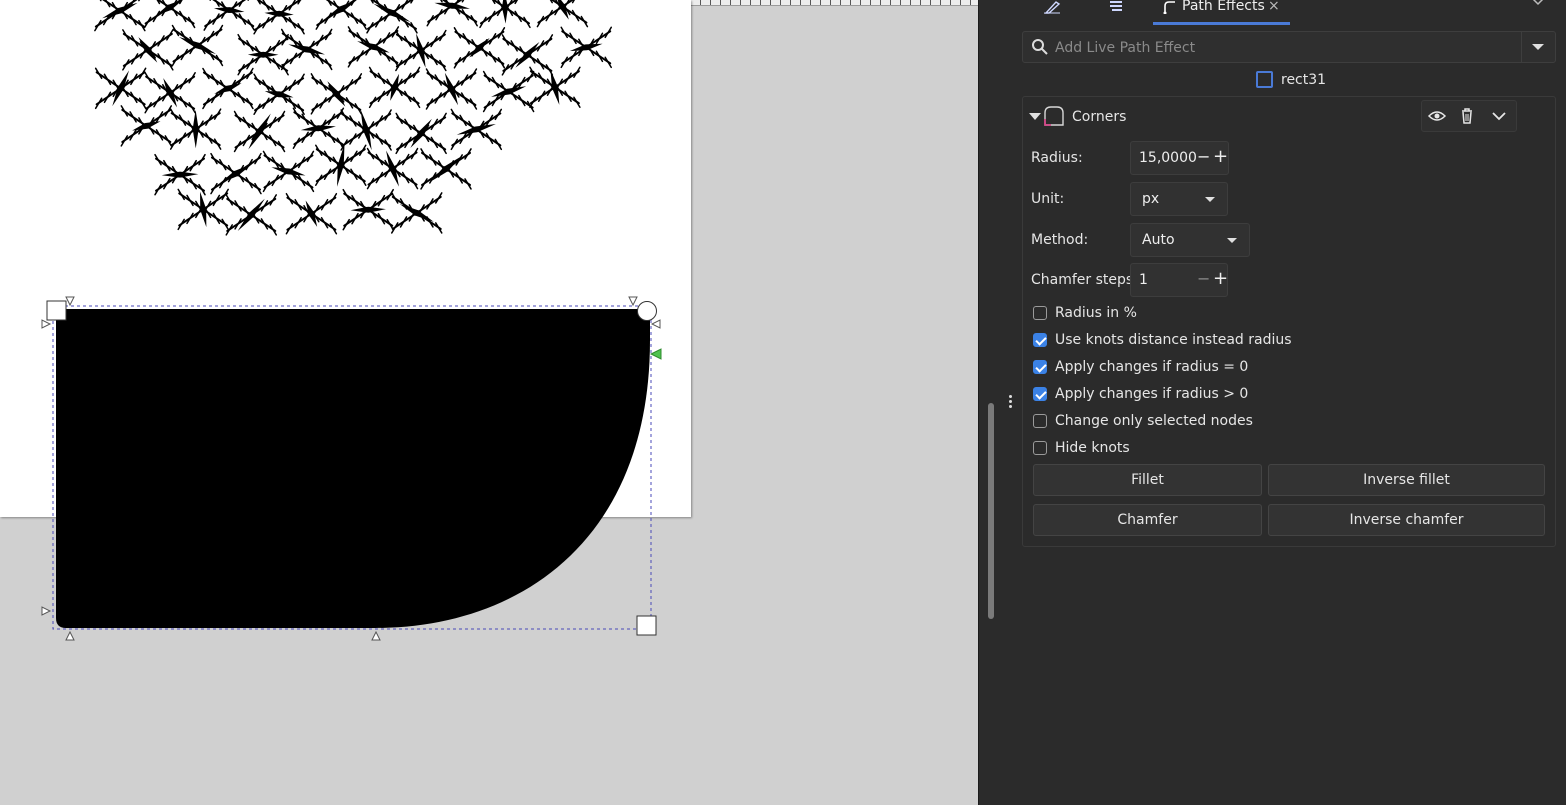  What do you see at coordinates (997, 402) in the screenshot?
I see `canvas-scroll-strip` at bounding box center [997, 402].